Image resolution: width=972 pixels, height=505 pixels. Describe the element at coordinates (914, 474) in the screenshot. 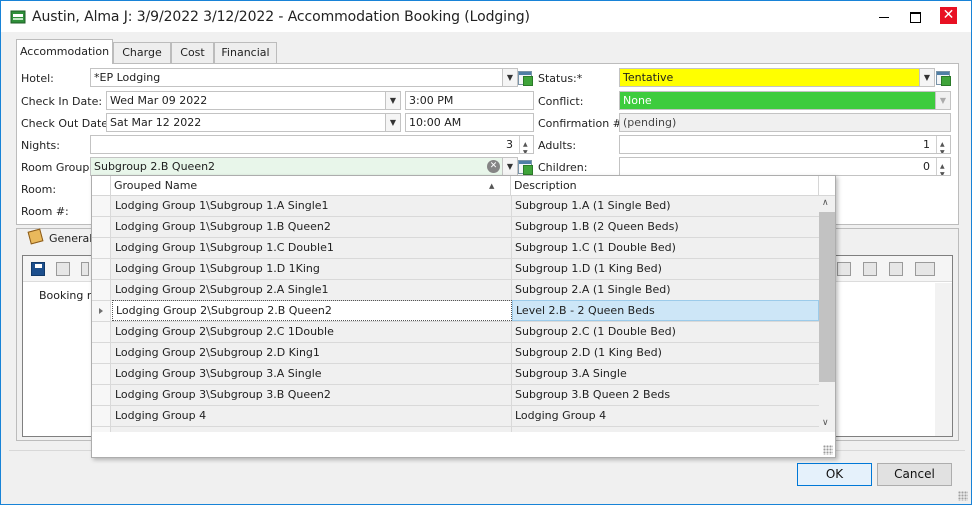

I see `cancel-button: Cancel` at that location.